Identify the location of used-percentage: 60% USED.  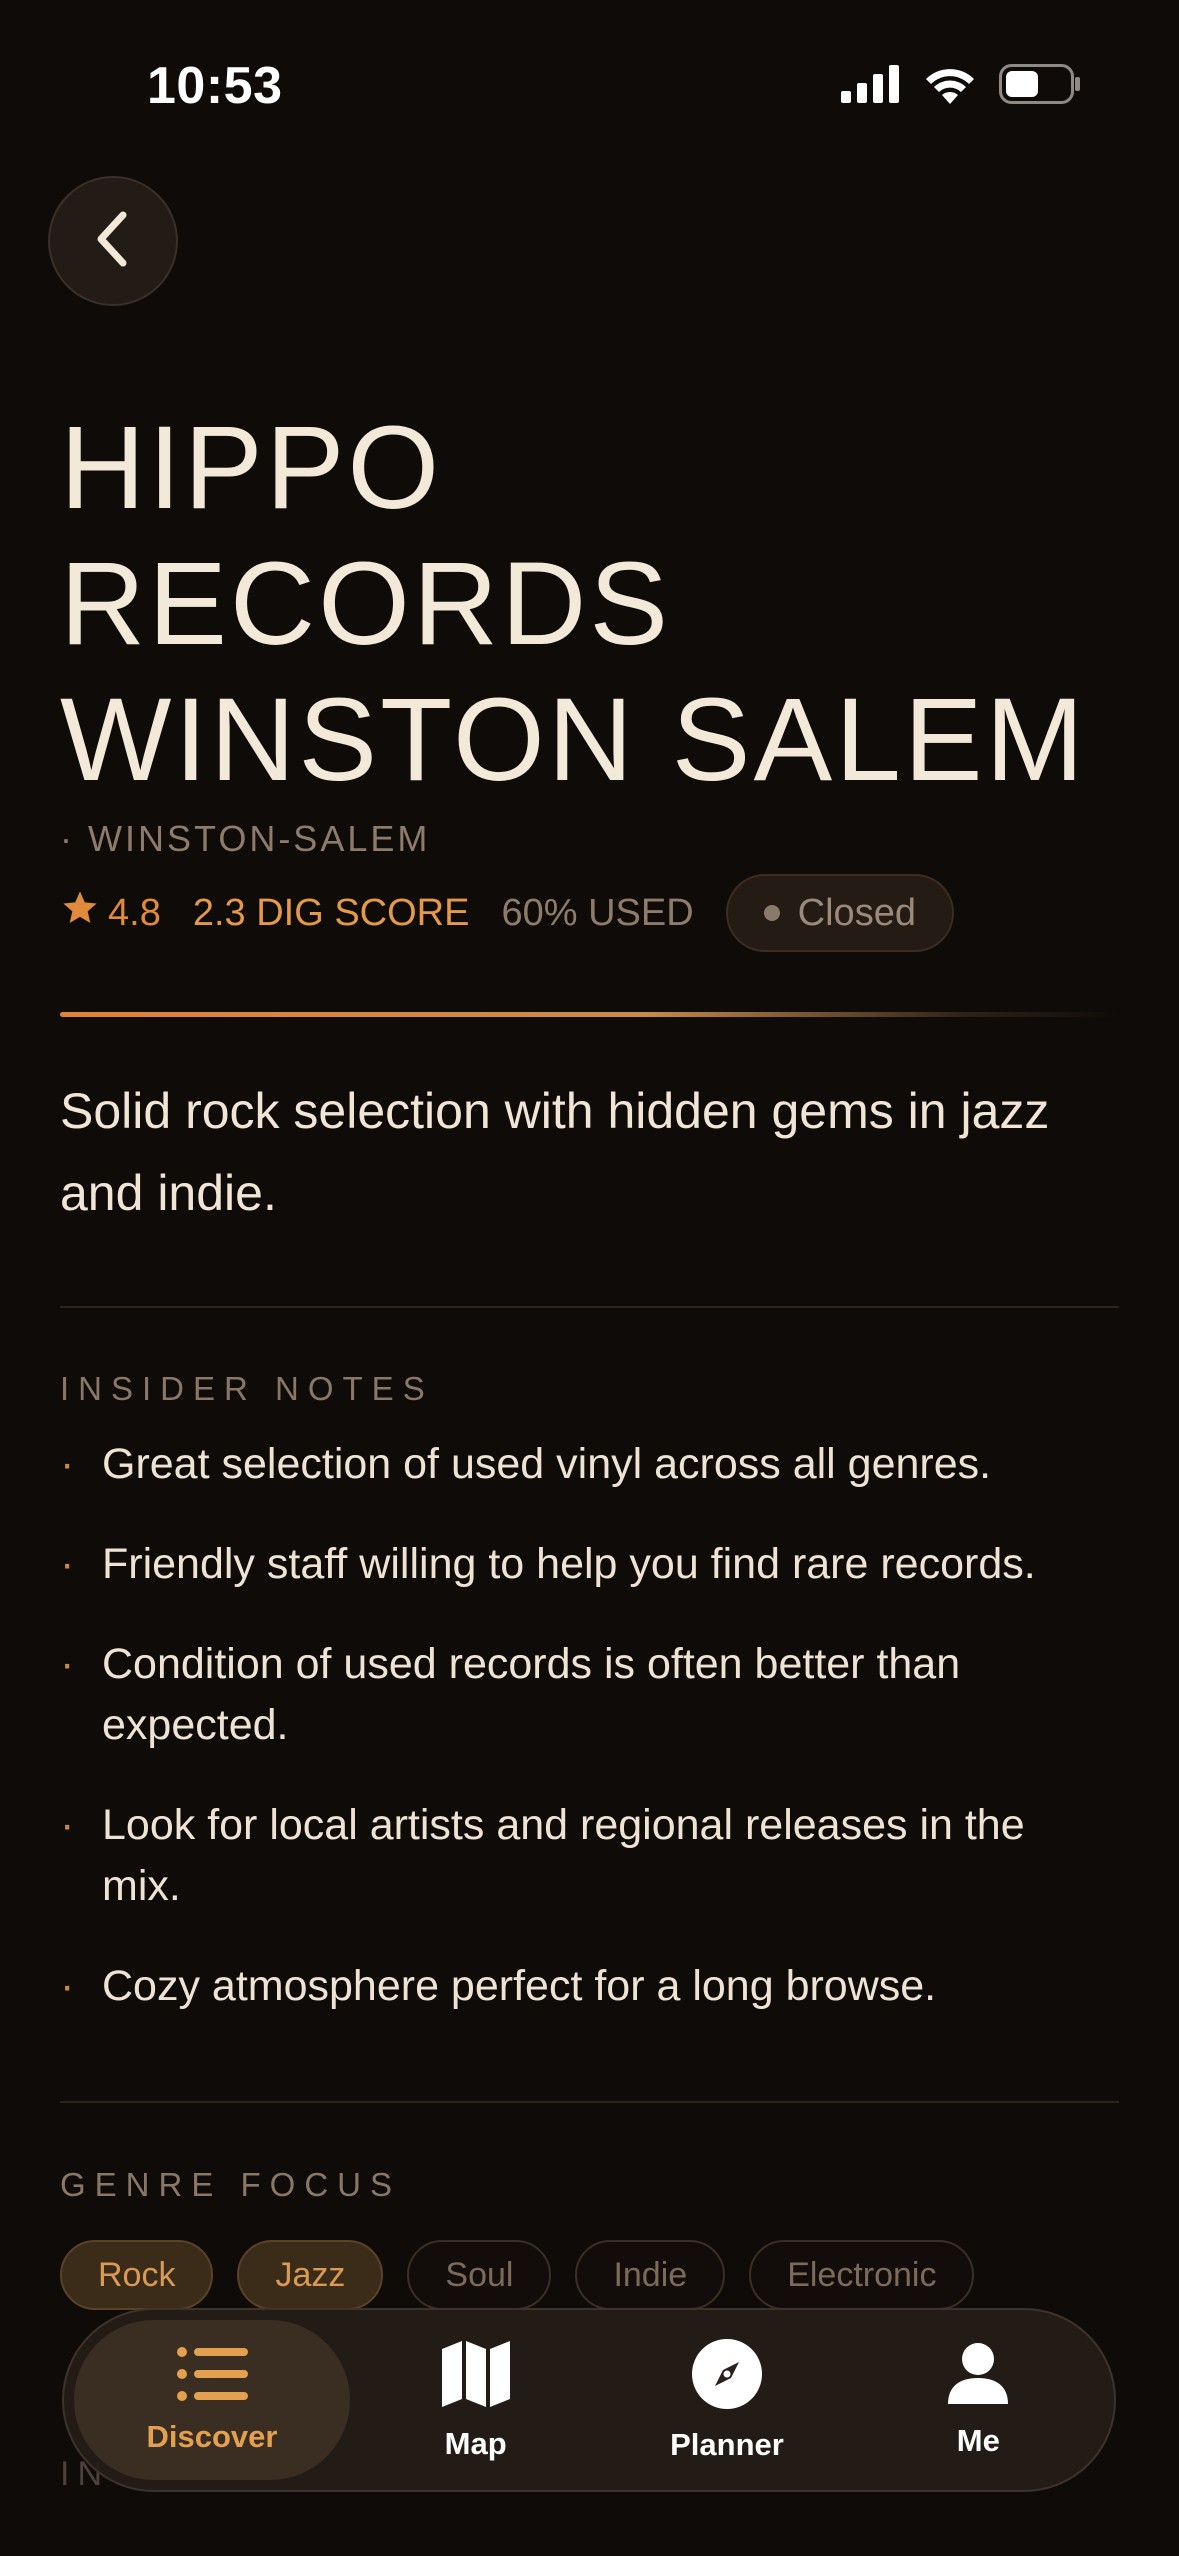
(597, 912).